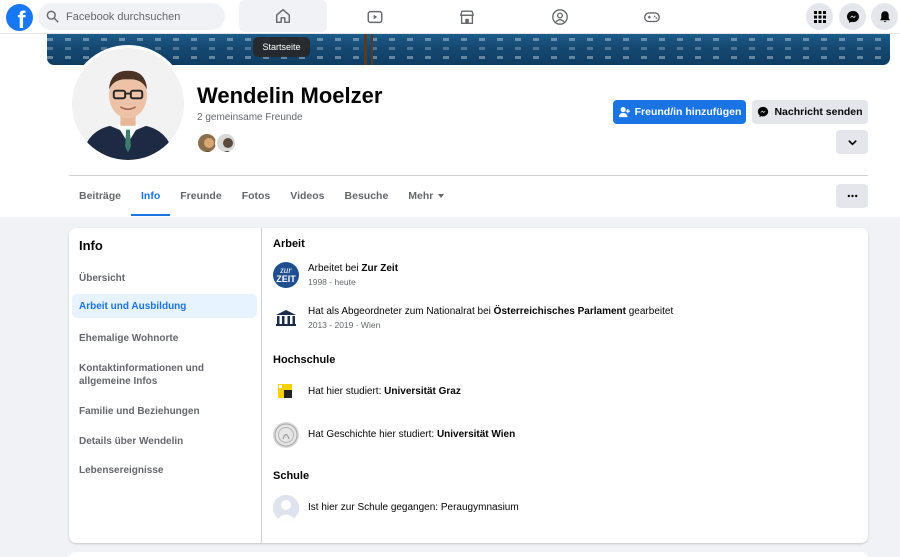  I want to click on work-org-link: Zur Zeit, so click(379, 268).